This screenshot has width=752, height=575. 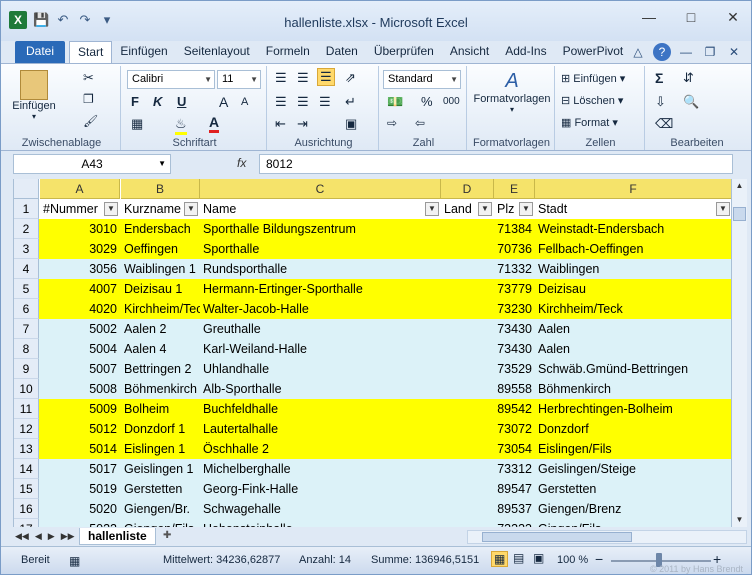 I want to click on column-header-e: E, so click(x=514, y=189).